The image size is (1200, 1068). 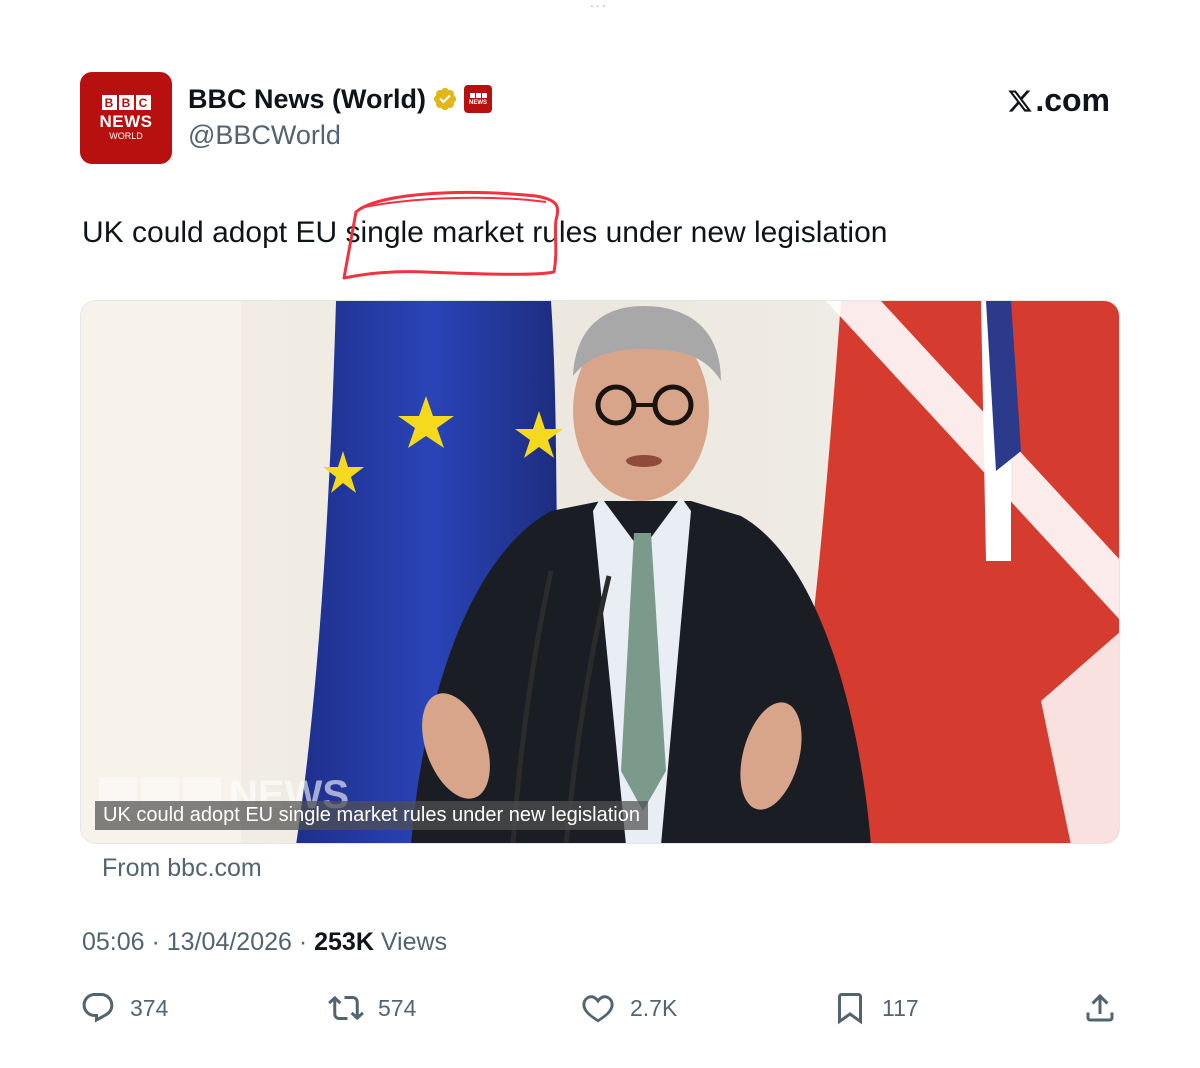 What do you see at coordinates (850, 1009) in the screenshot?
I see `bookmark-icon` at bounding box center [850, 1009].